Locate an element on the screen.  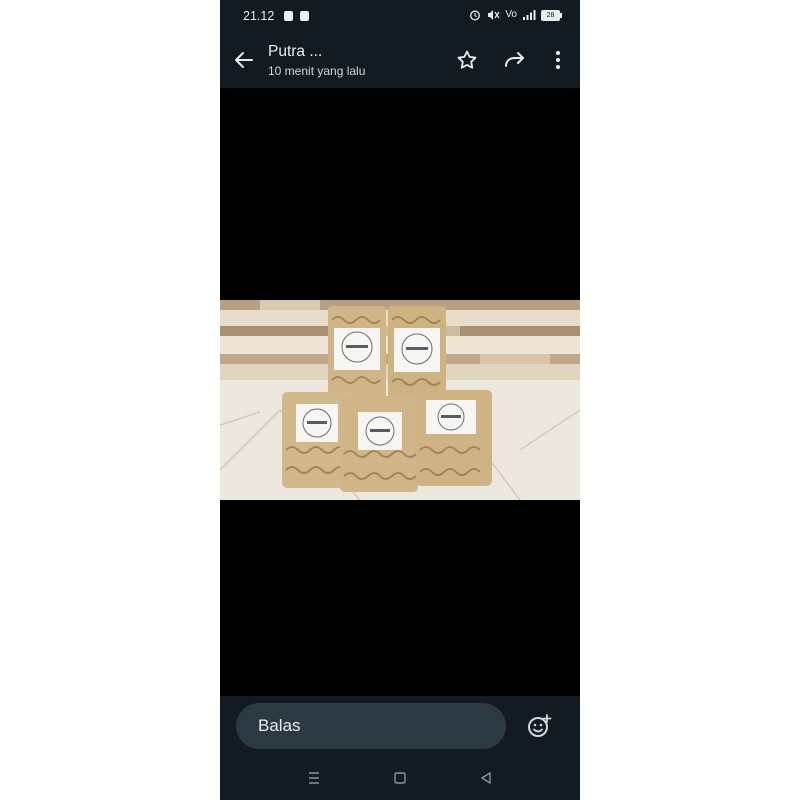
store-icon is located at coordinates (304, 16).